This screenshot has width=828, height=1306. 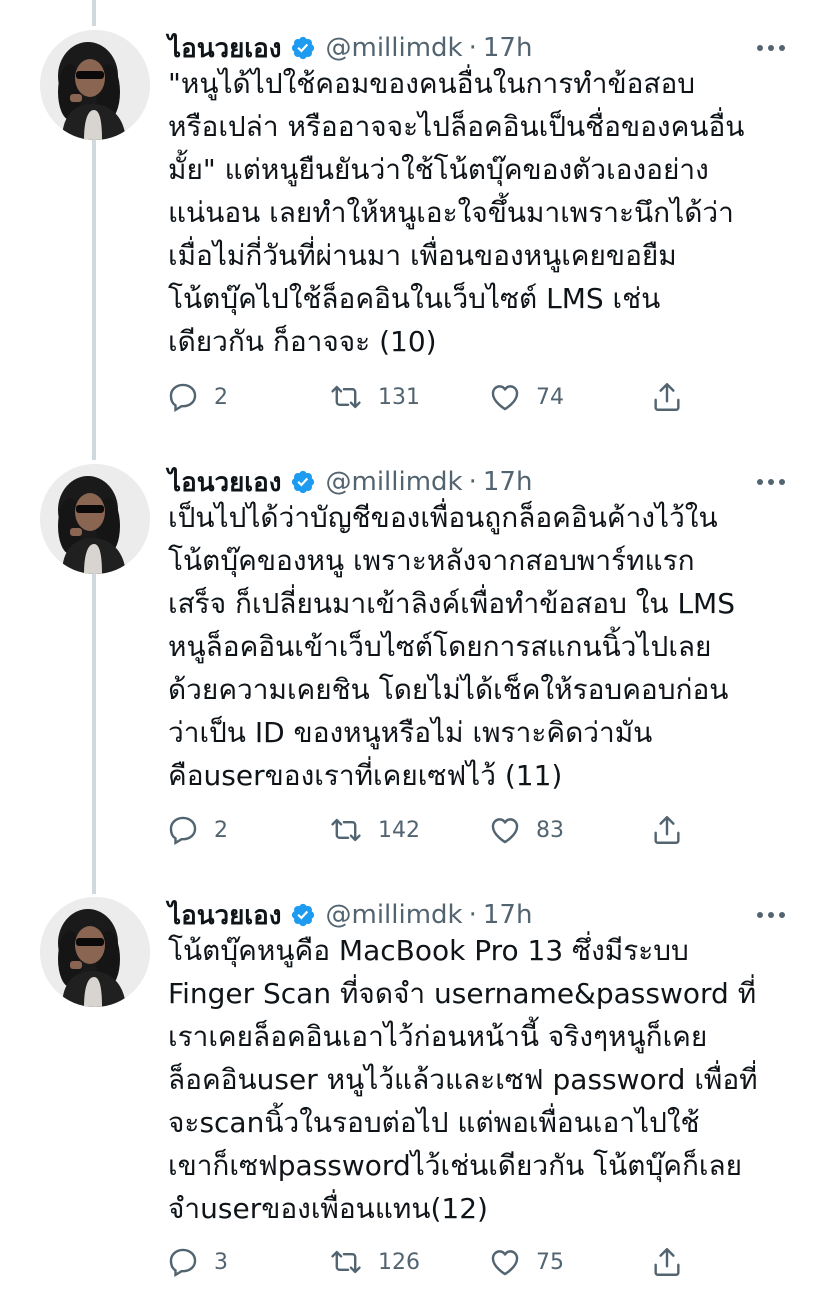 What do you see at coordinates (374, 397) in the screenshot?
I see `retweet-button: 131` at bounding box center [374, 397].